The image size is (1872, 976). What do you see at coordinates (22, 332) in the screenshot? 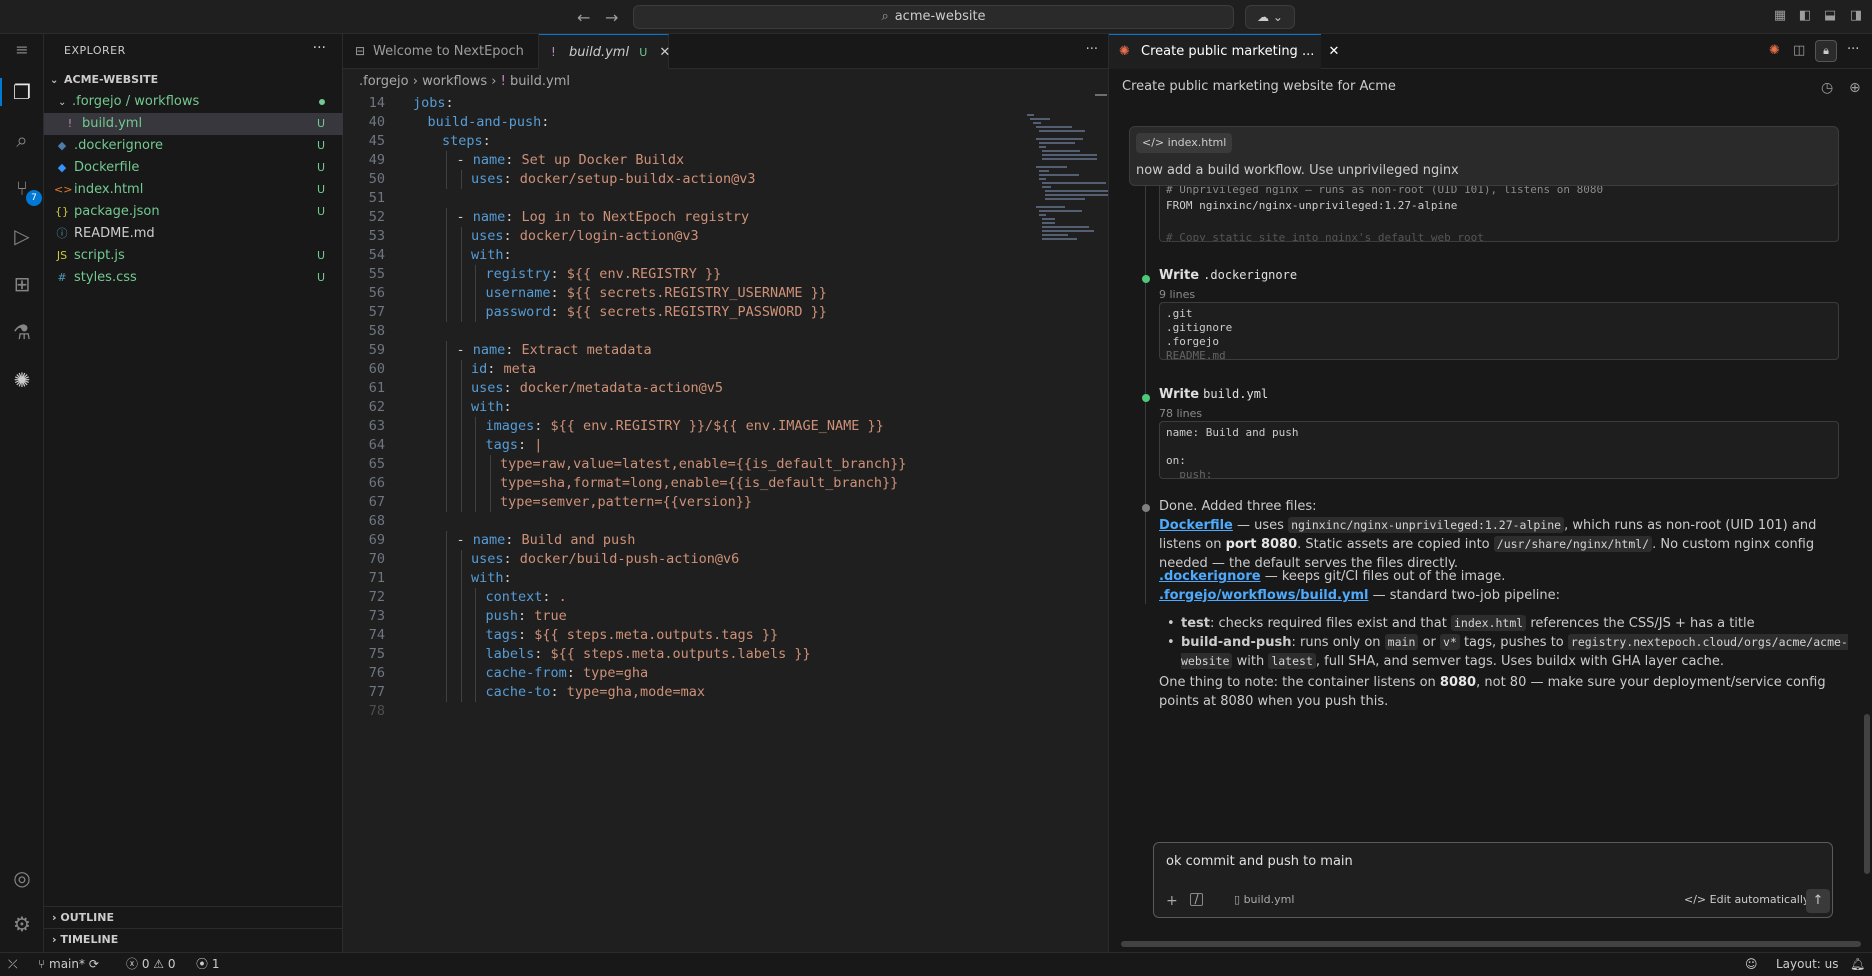
I see `testing-icon: ⚗` at bounding box center [22, 332].